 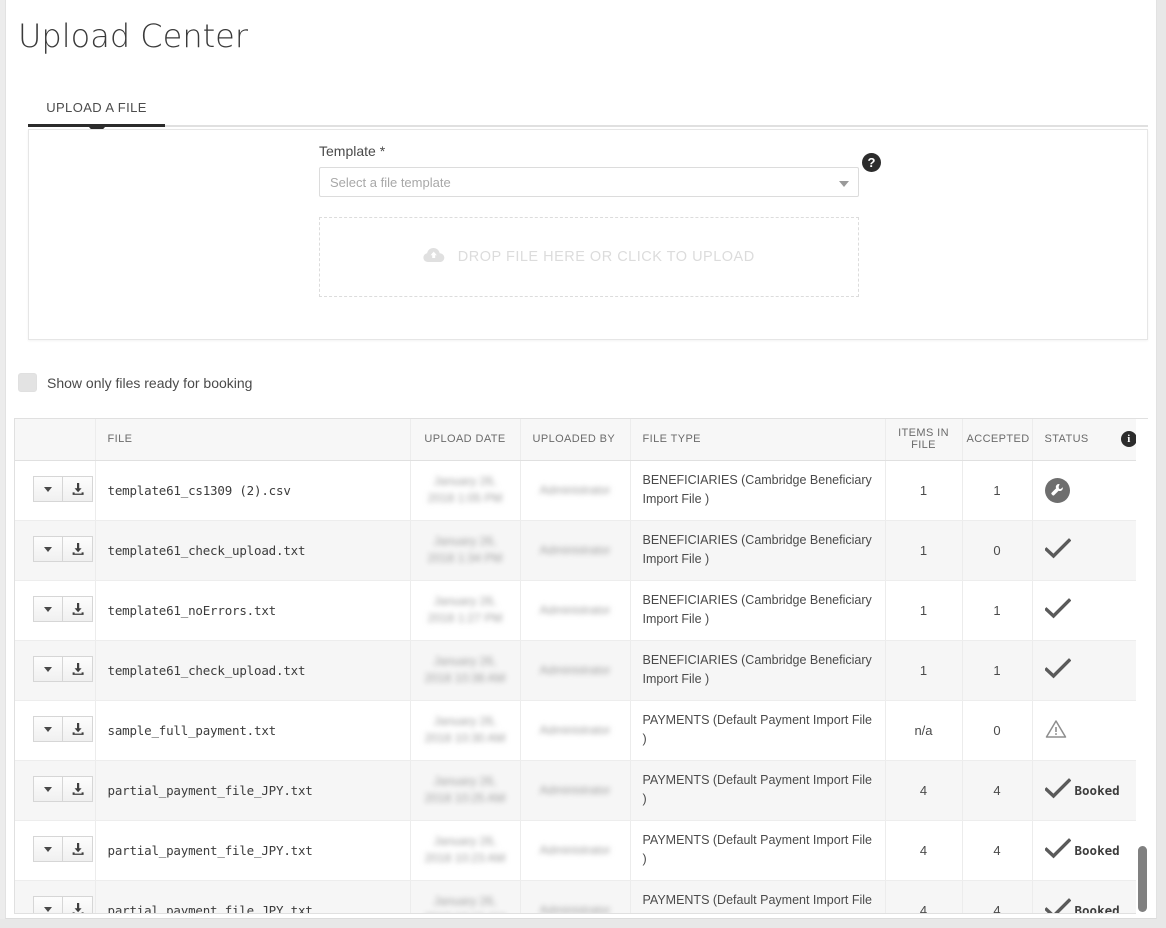 I want to click on cell-upload-date: January 26, 2018 1:27 PM, so click(x=465, y=610).